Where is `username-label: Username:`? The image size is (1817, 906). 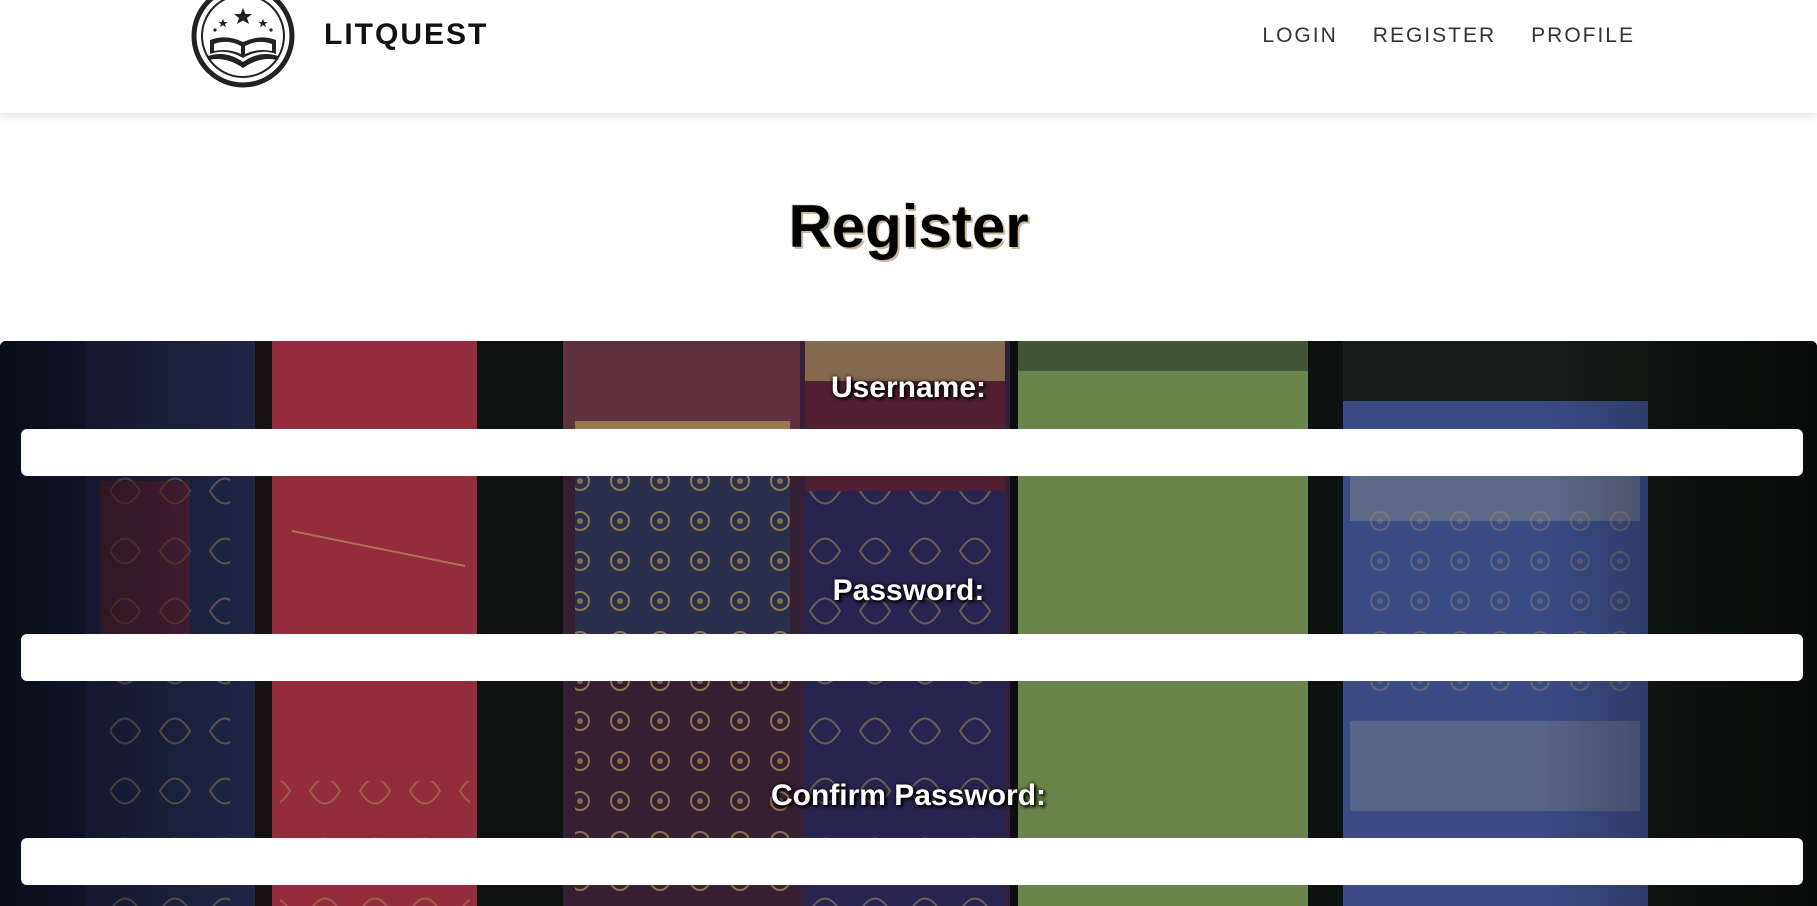
username-label: Username: is located at coordinates (908, 387).